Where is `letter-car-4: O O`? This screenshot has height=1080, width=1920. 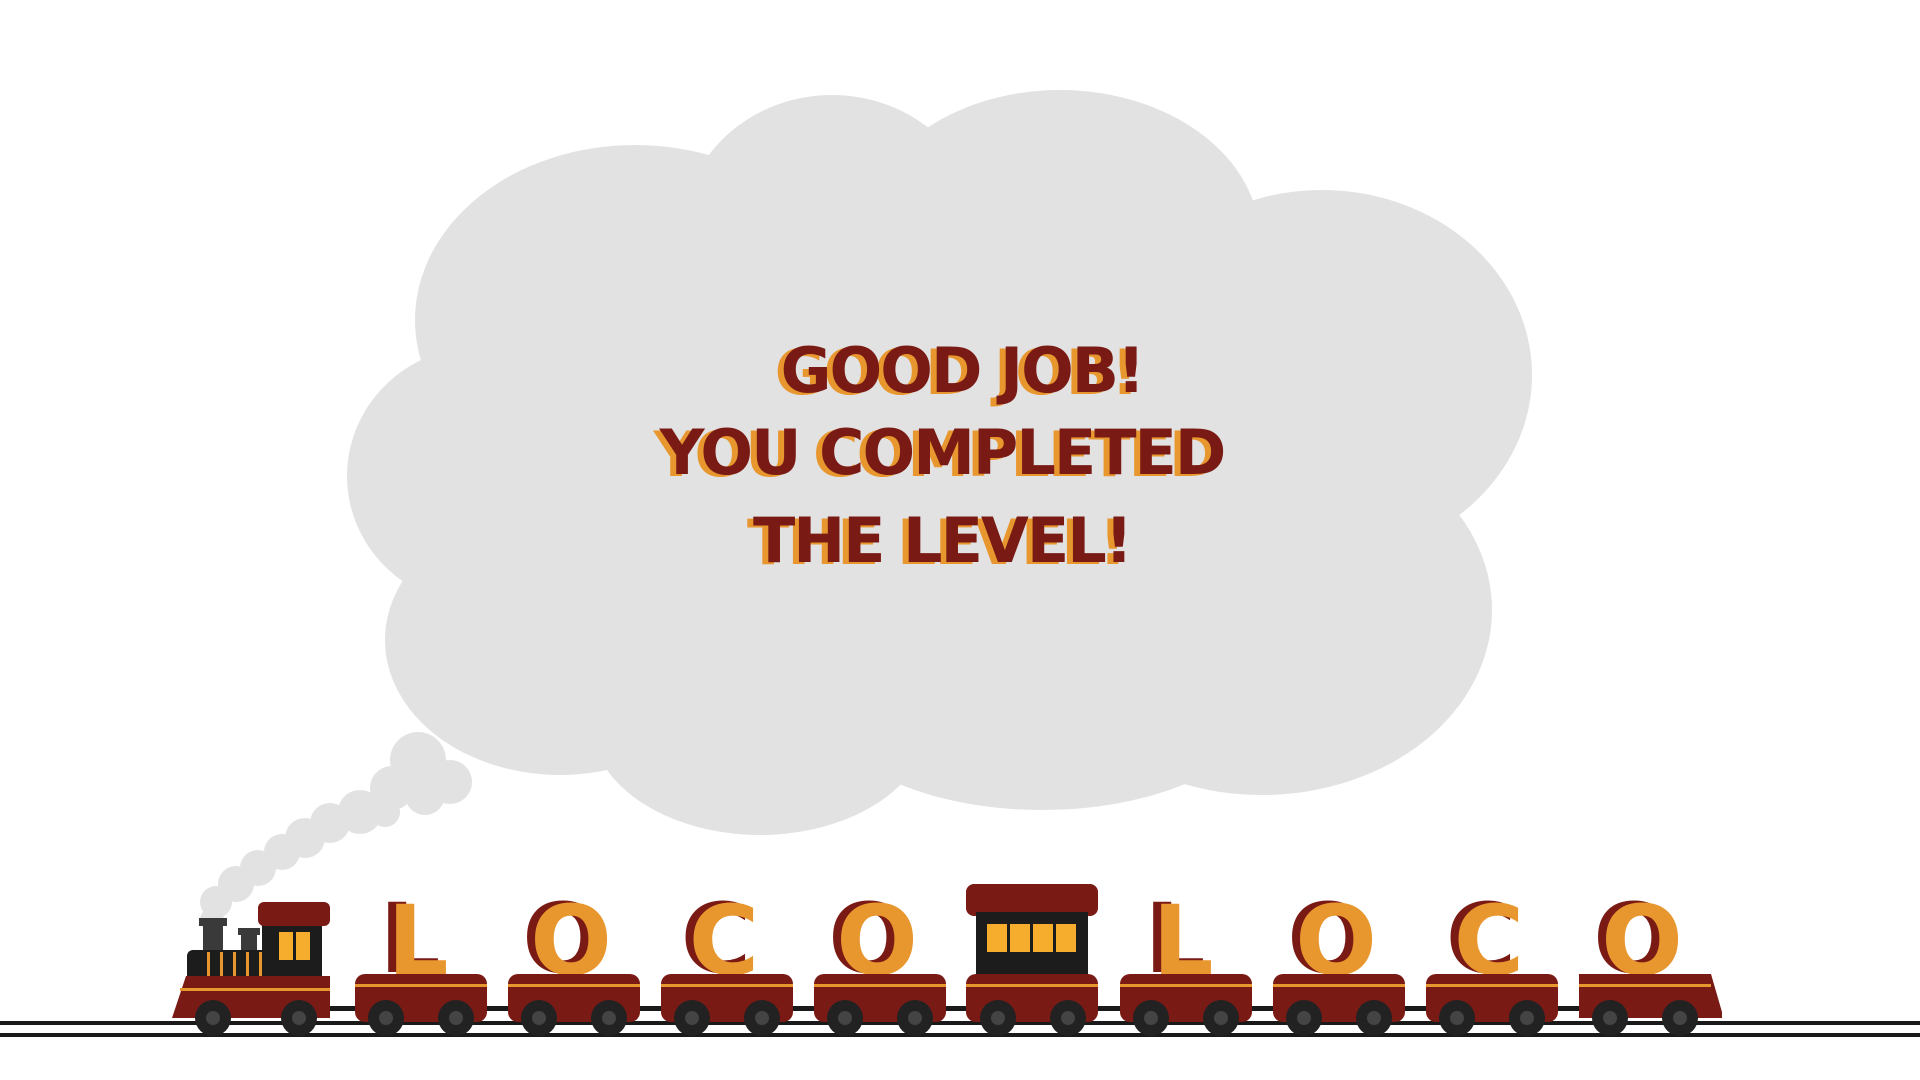 letter-car-4: O O is located at coordinates (880, 959).